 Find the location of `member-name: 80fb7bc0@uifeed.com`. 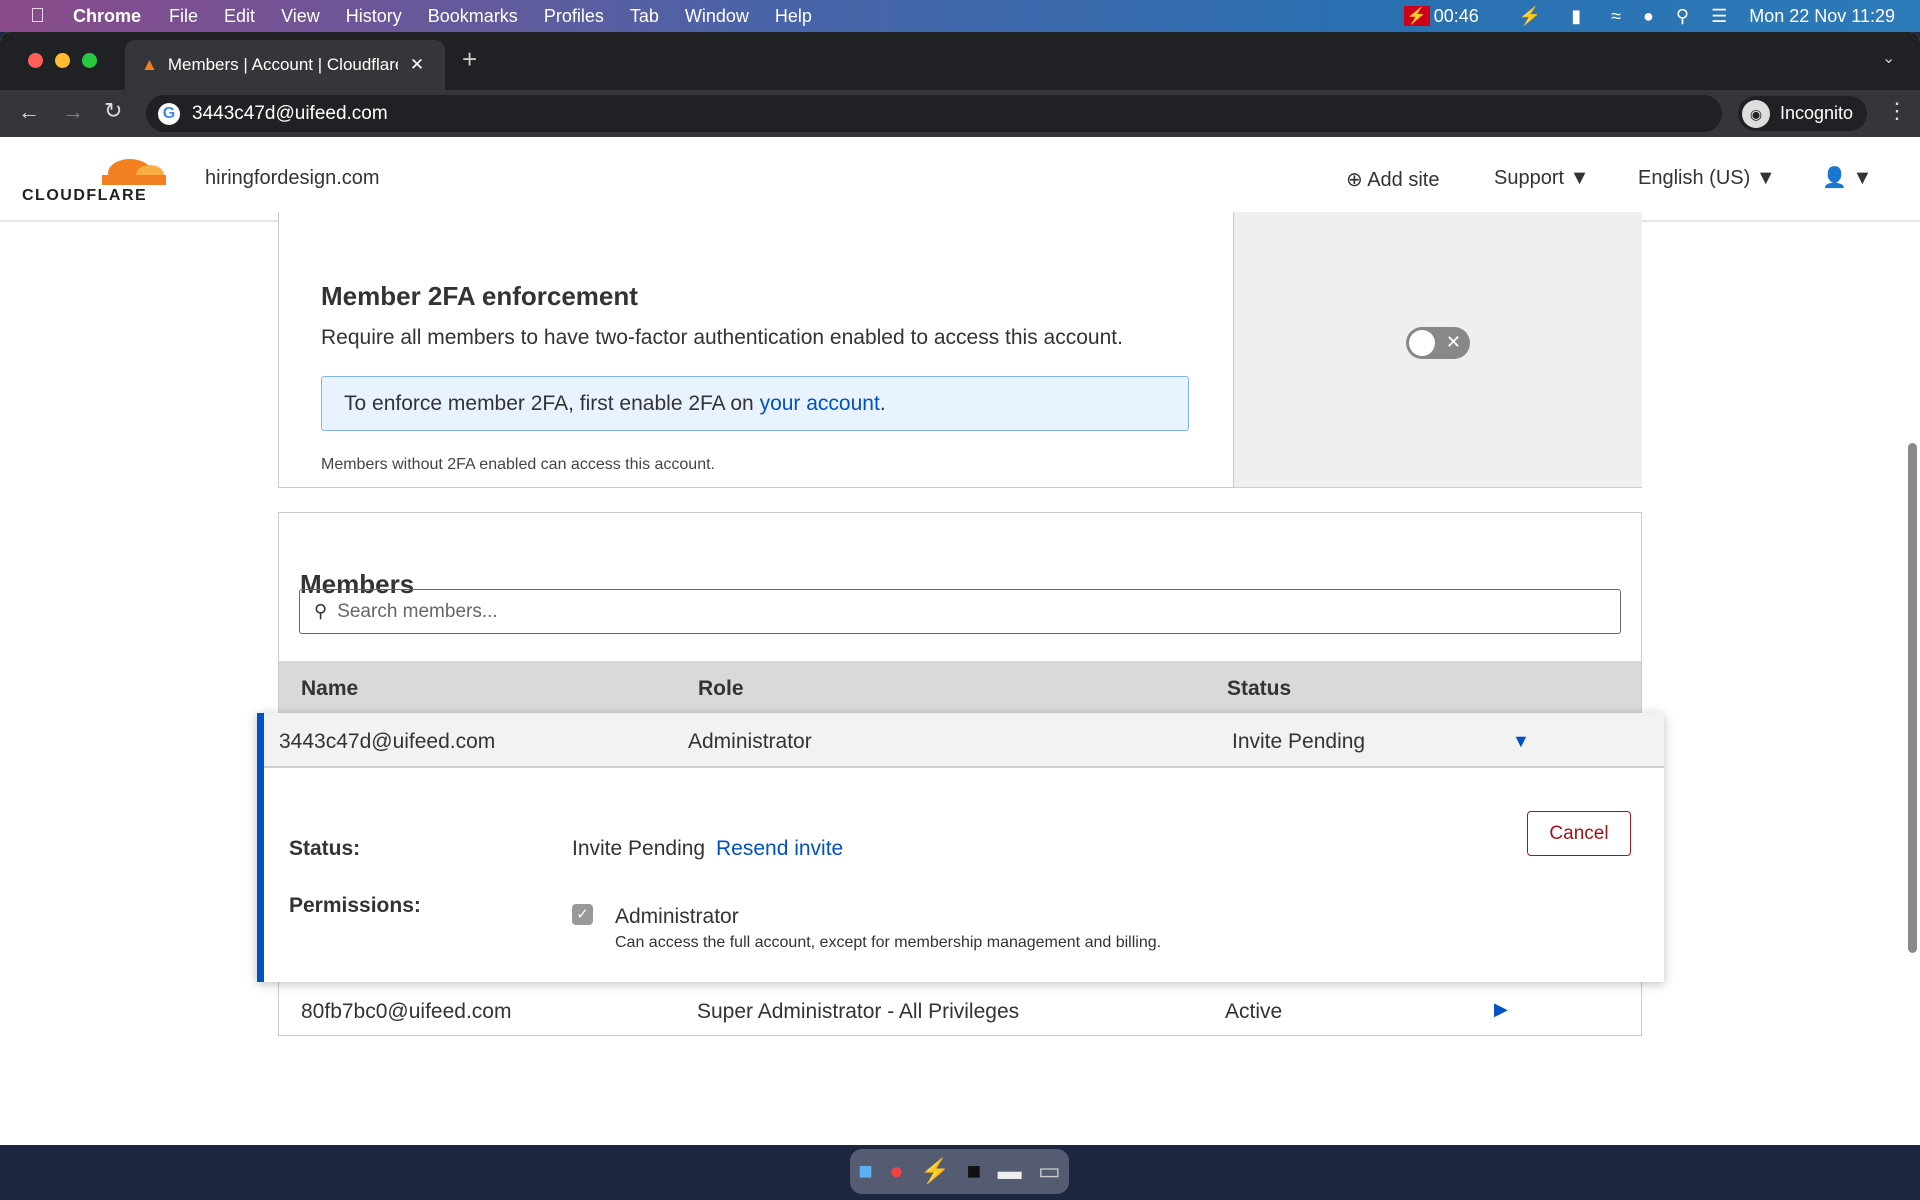

member-name: 80fb7bc0@uifeed.com is located at coordinates (406, 1011).